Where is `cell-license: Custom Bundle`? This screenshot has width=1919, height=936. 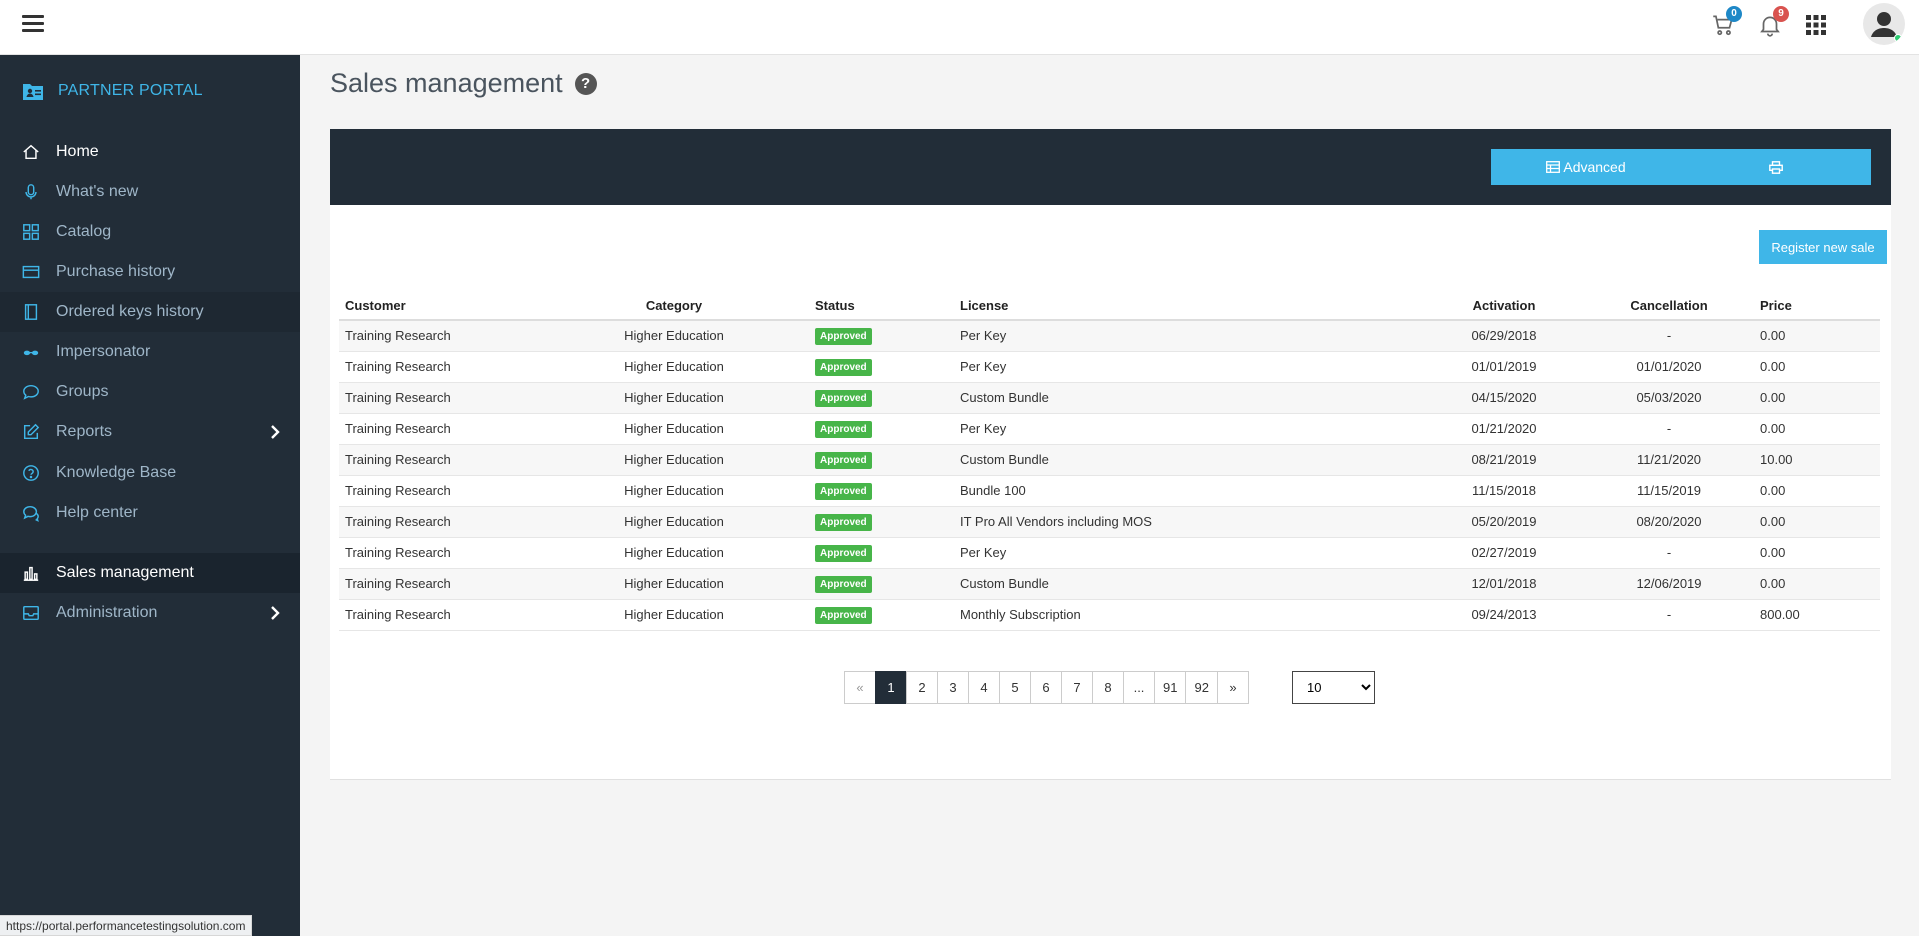 cell-license: Custom Bundle is located at coordinates (1189, 398).